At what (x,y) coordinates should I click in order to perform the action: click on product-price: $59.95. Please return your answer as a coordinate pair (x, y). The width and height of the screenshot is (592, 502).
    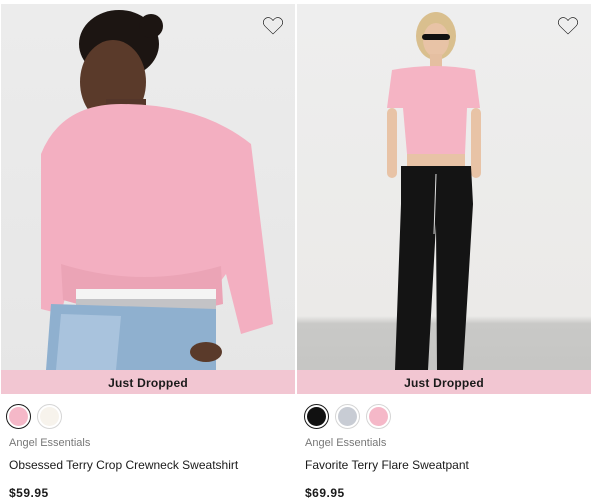
    Looking at the image, I should click on (29, 493).